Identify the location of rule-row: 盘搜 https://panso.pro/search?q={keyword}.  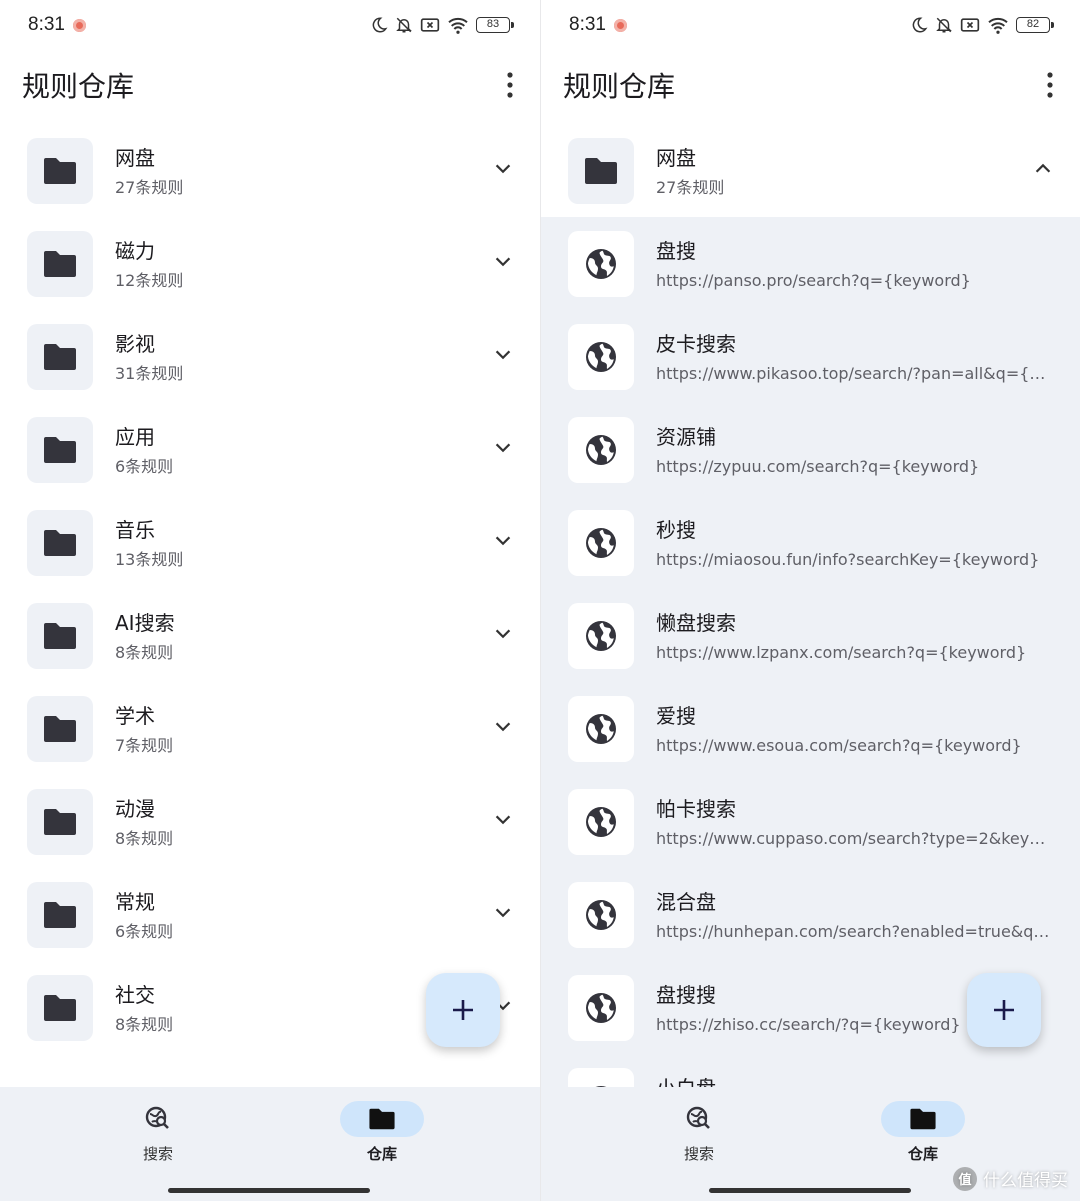
(810, 263).